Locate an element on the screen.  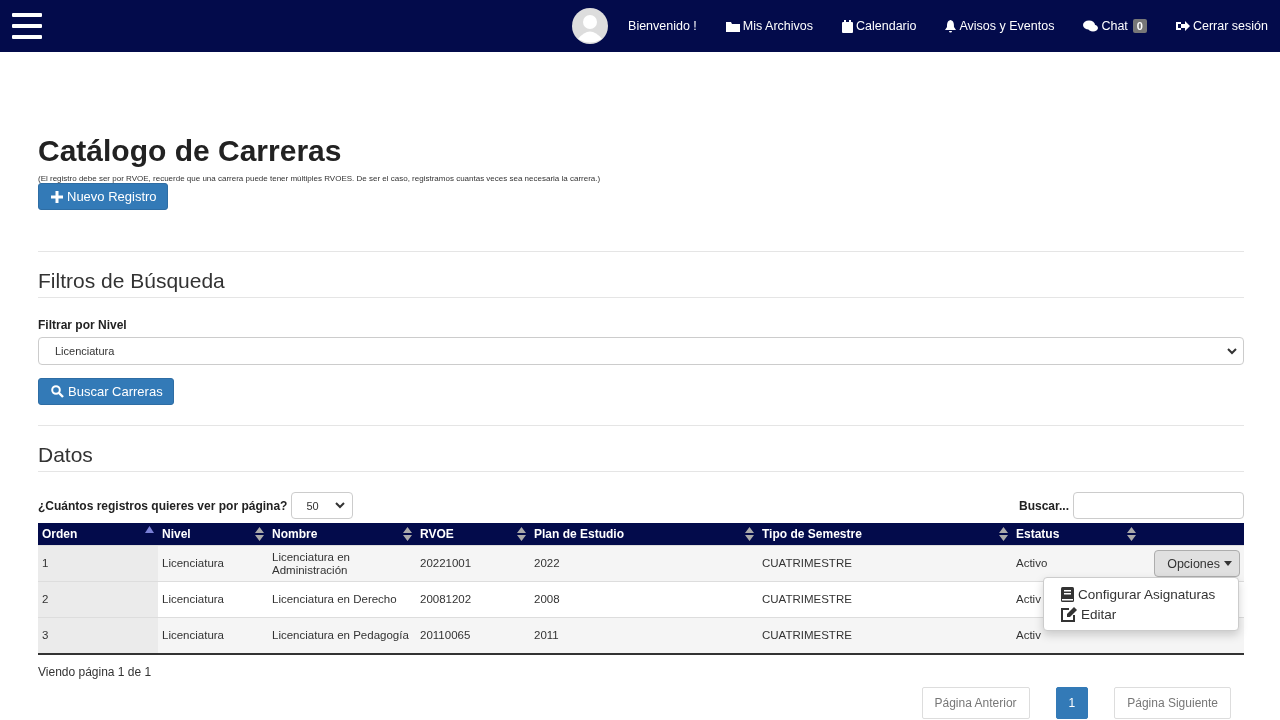
menu-icon is located at coordinates (27, 26).